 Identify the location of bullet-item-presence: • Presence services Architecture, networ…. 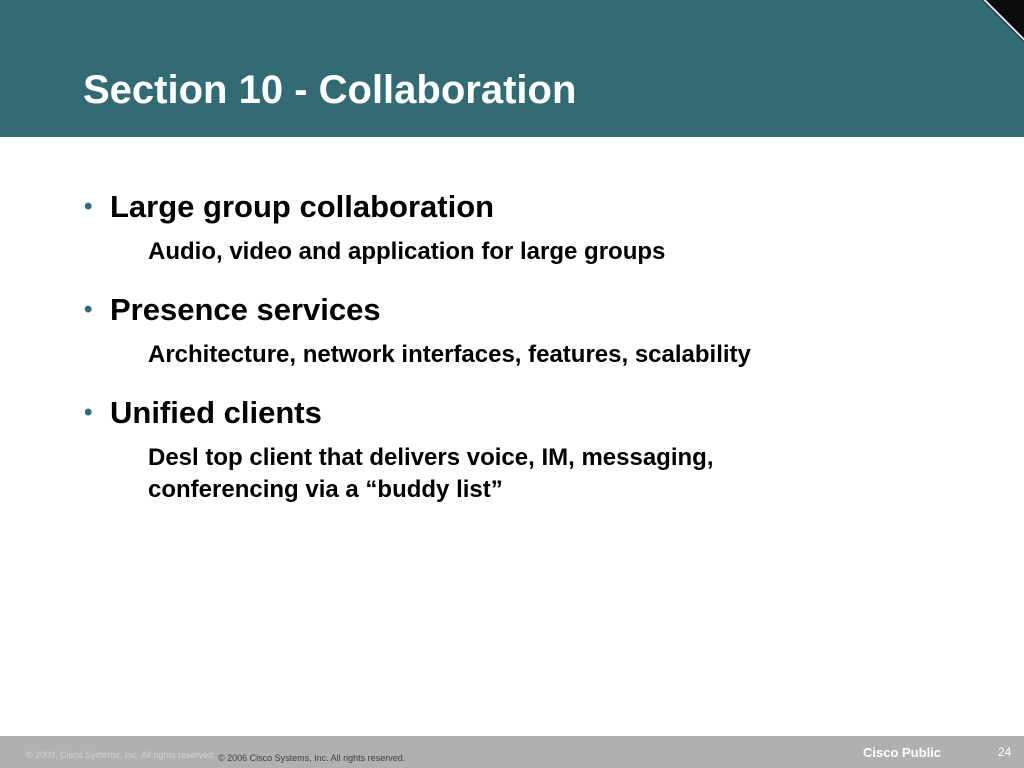
(514, 330).